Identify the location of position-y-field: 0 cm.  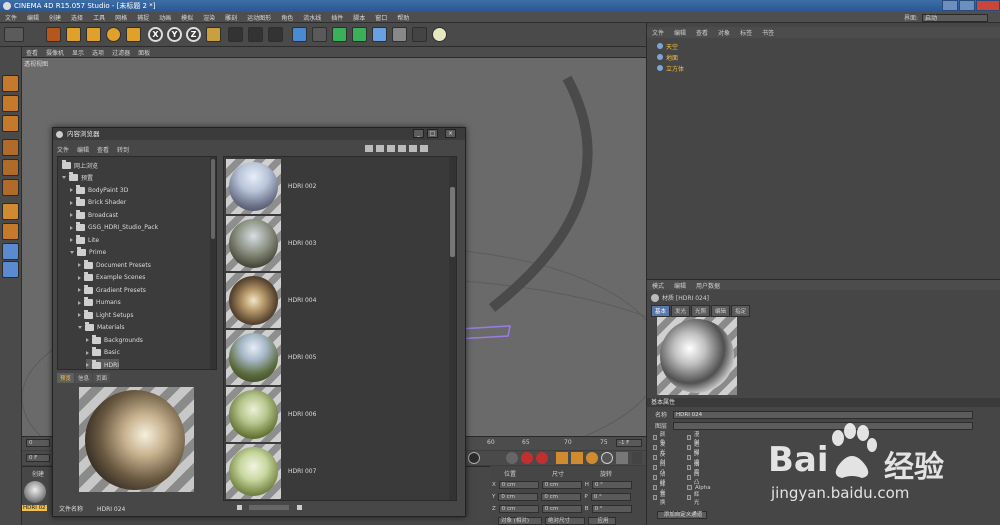
(518, 496).